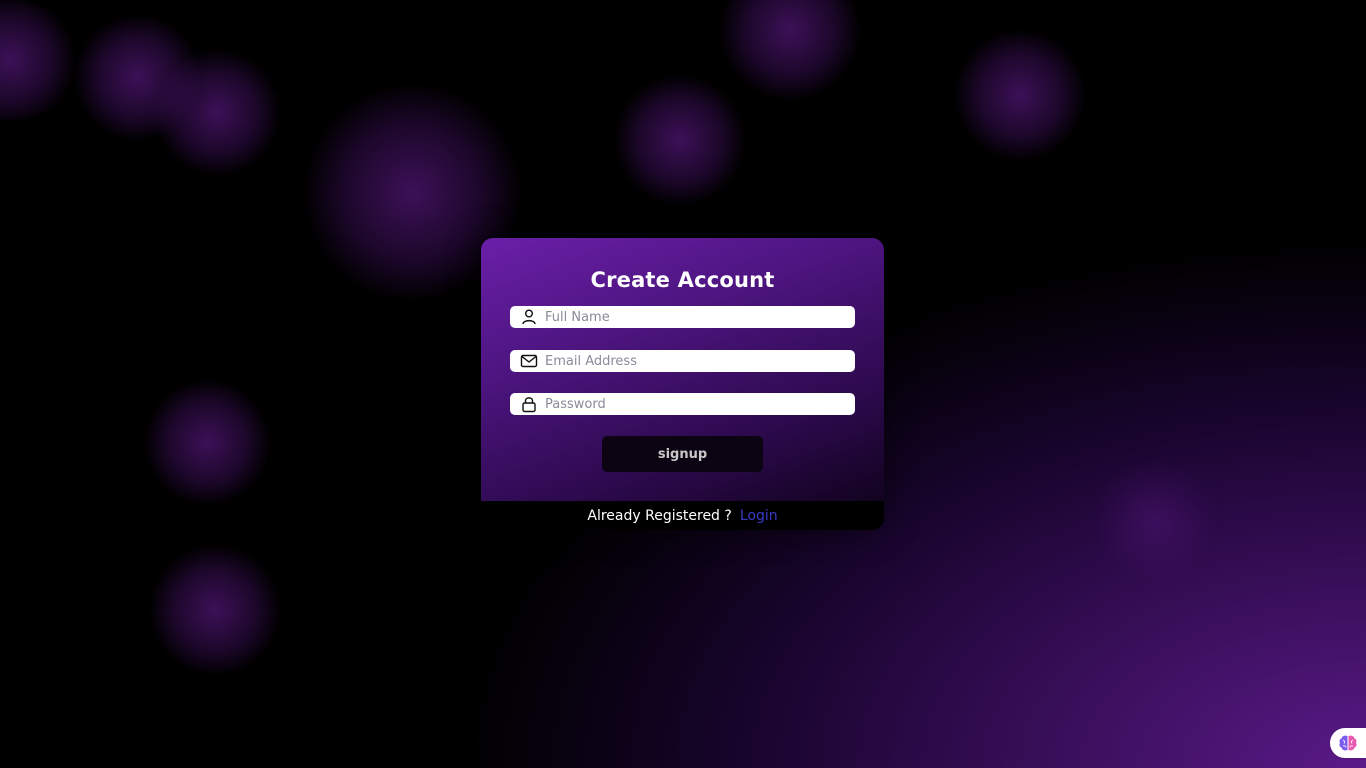  Describe the element at coordinates (695, 404) in the screenshot. I see `password-input` at that location.